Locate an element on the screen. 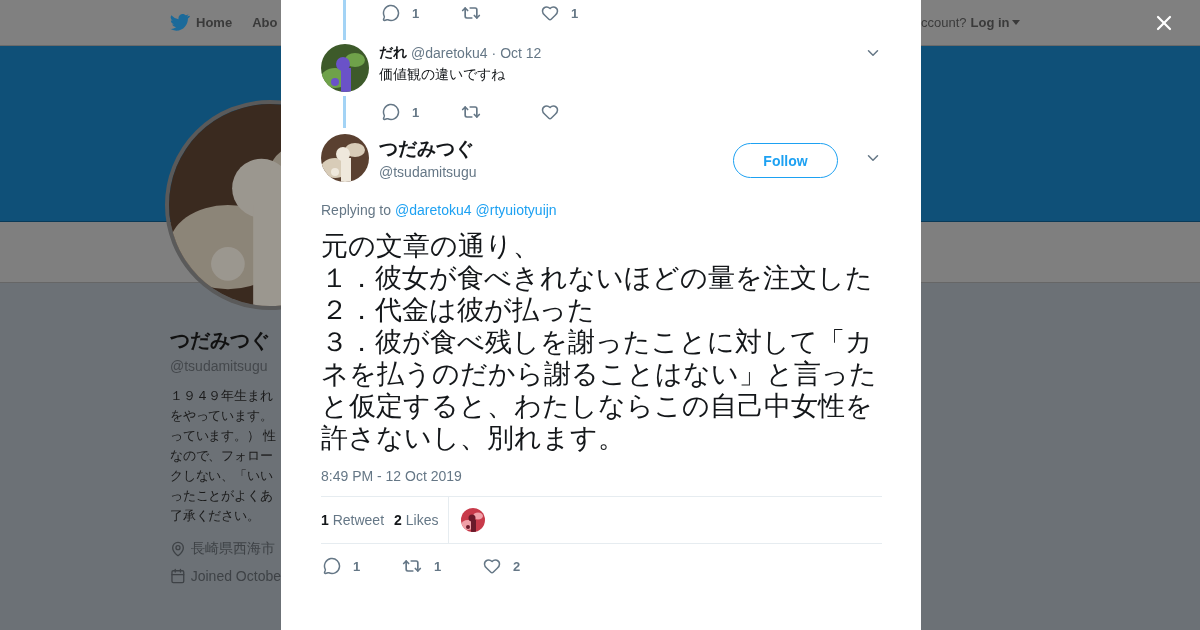  replying-label: Replying to is located at coordinates (356, 210).